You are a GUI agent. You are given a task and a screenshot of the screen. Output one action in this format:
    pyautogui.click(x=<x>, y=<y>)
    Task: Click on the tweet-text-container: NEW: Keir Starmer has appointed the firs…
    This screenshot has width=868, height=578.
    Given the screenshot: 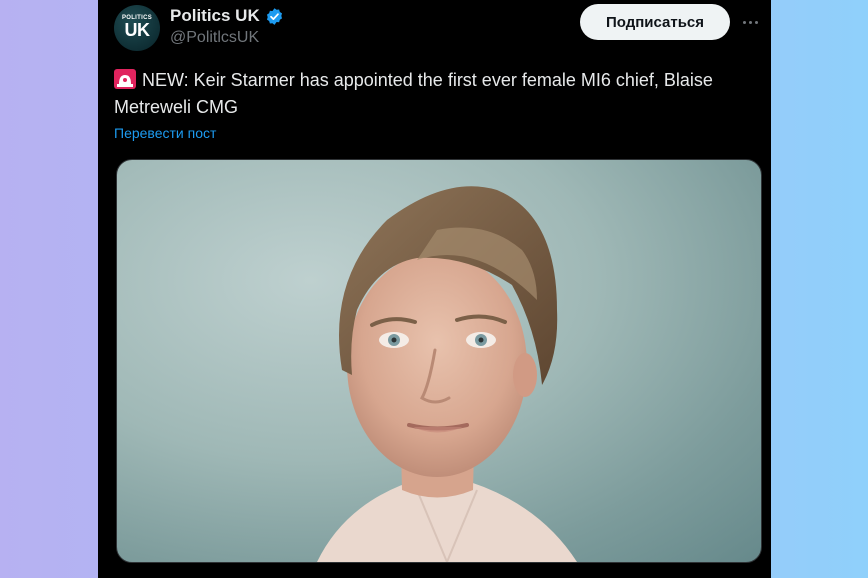 What is the action you would take?
    pyautogui.click(x=434, y=94)
    